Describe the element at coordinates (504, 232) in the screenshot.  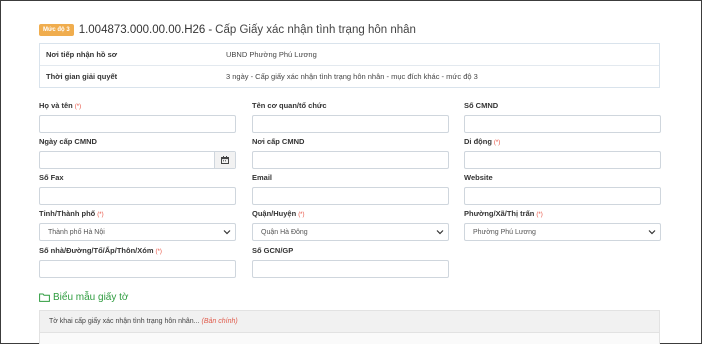
I see `select-value: Phường Phú Lương` at that location.